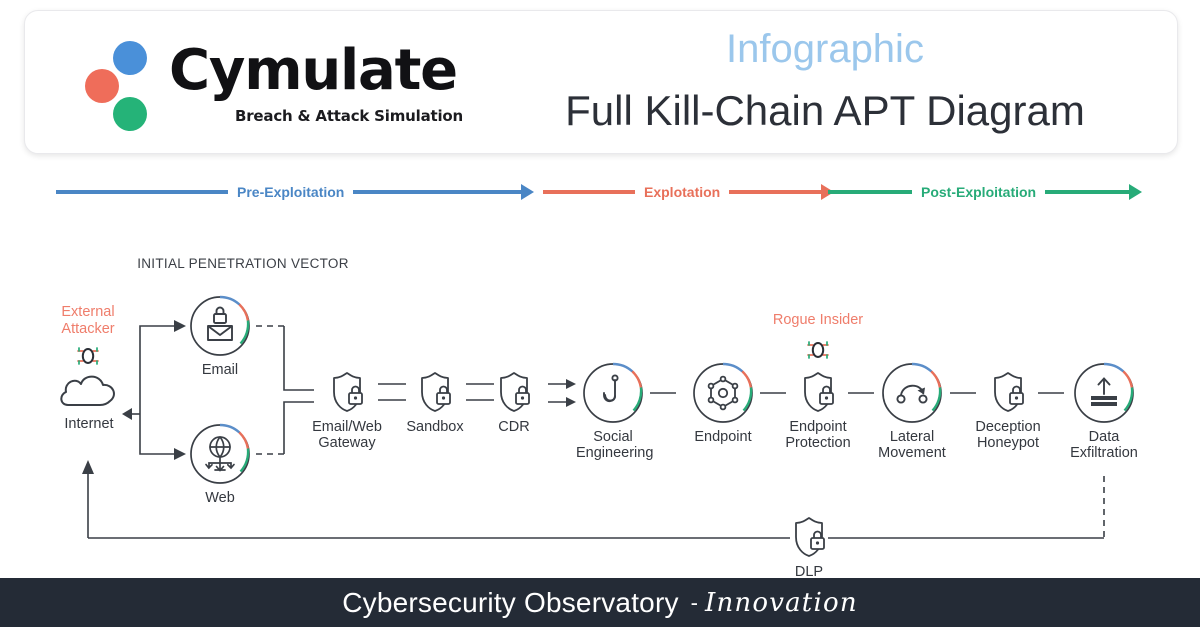  Describe the element at coordinates (615, 445) in the screenshot. I see `node-label: Social Engineering` at that location.